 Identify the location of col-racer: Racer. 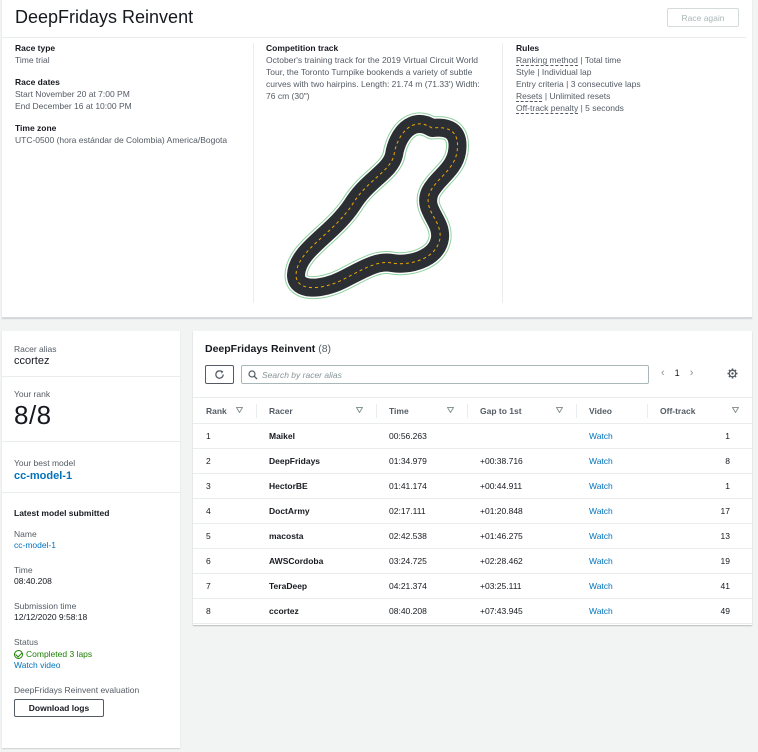
(281, 411).